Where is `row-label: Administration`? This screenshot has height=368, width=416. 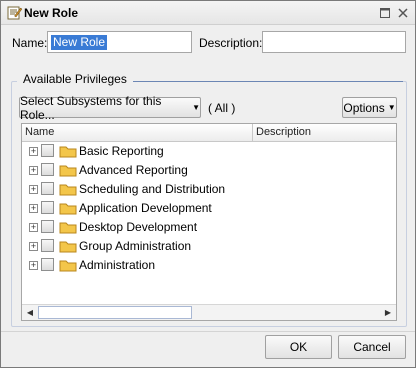
row-label: Administration is located at coordinates (117, 265).